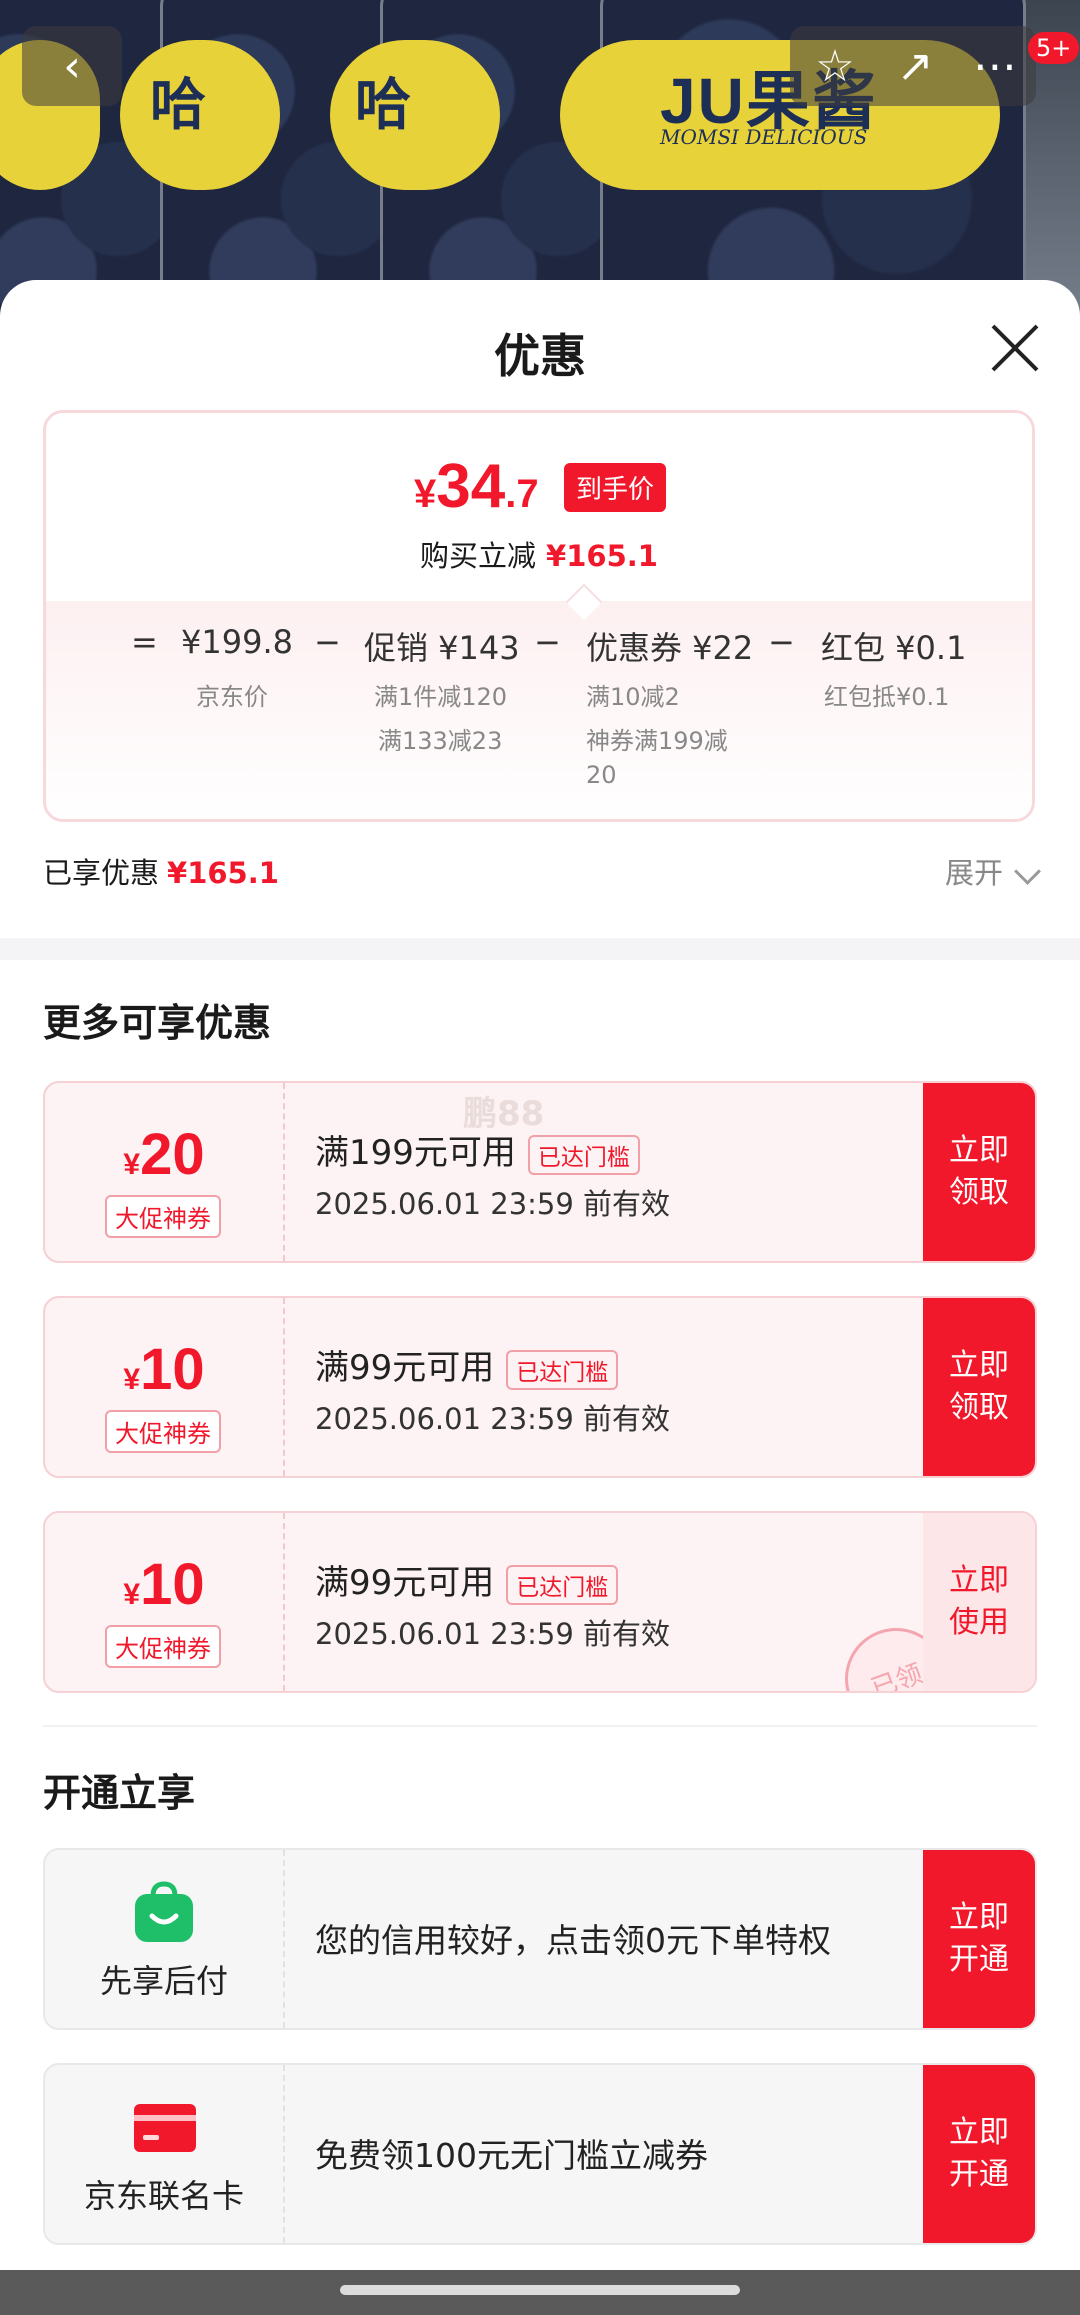 The height and width of the screenshot is (2315, 1080). Describe the element at coordinates (540, 356) in the screenshot. I see `sheet-title: 优惠` at that location.